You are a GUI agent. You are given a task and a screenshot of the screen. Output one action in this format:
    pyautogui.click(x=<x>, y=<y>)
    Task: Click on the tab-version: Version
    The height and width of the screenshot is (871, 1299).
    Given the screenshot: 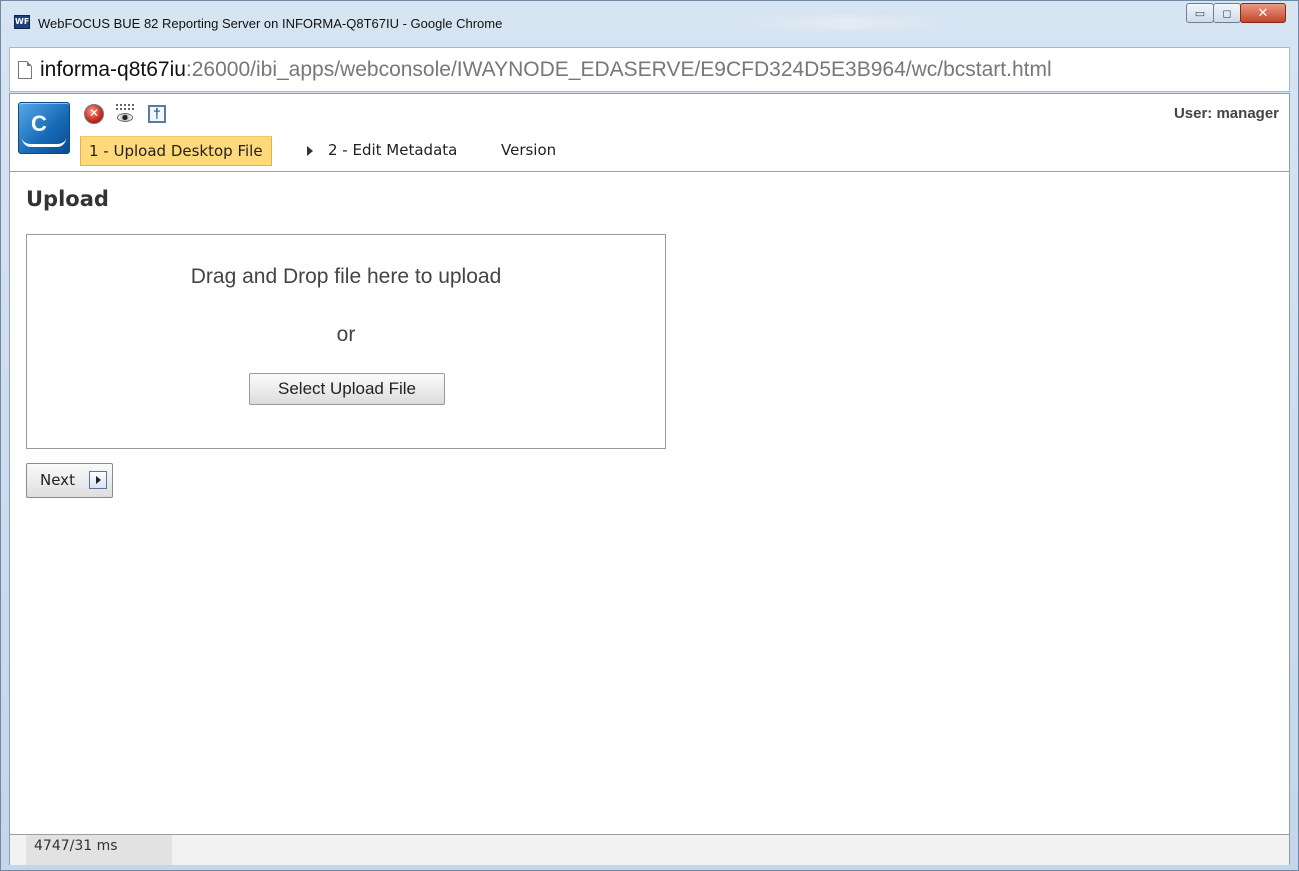 What is the action you would take?
    pyautogui.click(x=528, y=151)
    